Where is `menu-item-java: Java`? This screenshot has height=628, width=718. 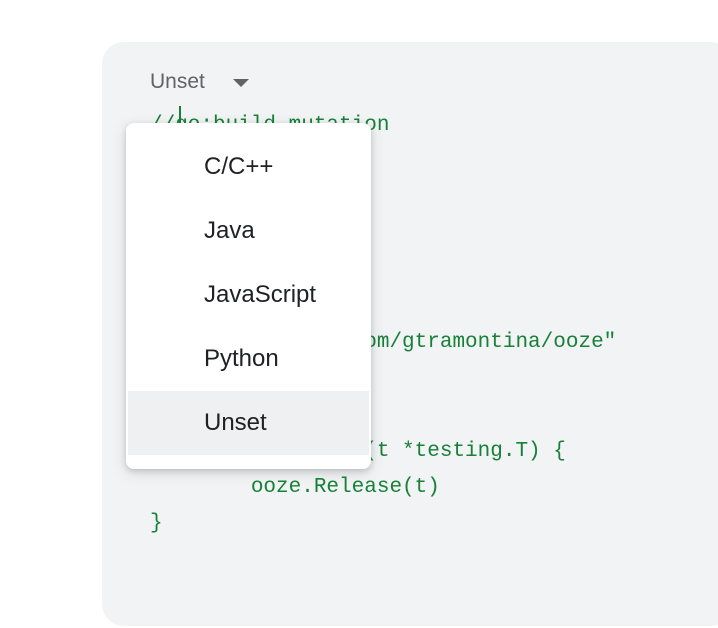 menu-item-java: Java is located at coordinates (248, 231).